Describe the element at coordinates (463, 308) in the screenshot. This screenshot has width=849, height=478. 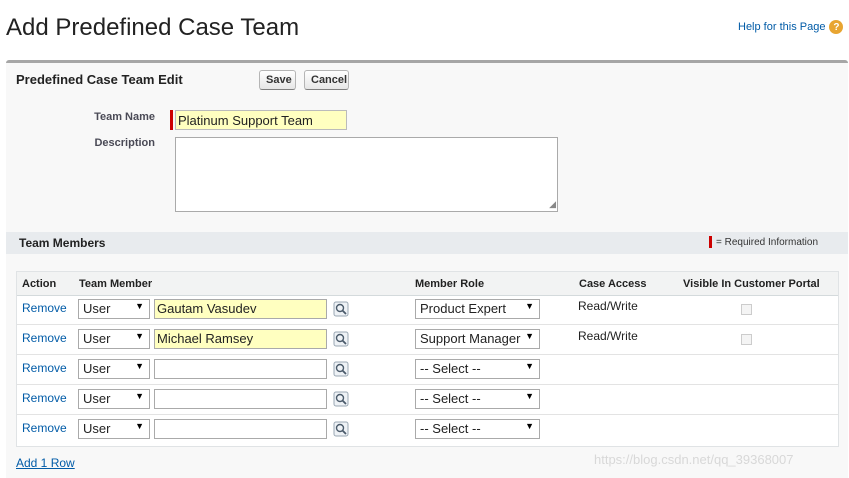
I see `member-role-value: Product Expert` at that location.